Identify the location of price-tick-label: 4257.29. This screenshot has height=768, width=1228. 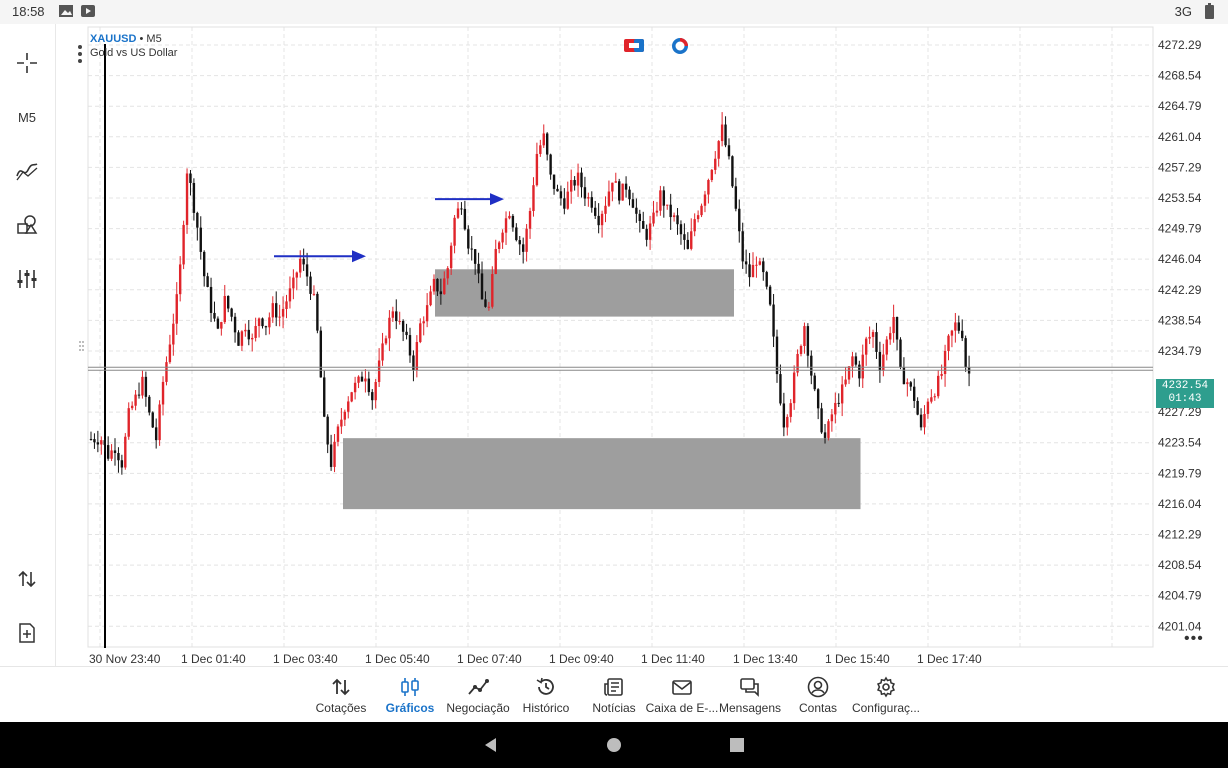
(1180, 167).